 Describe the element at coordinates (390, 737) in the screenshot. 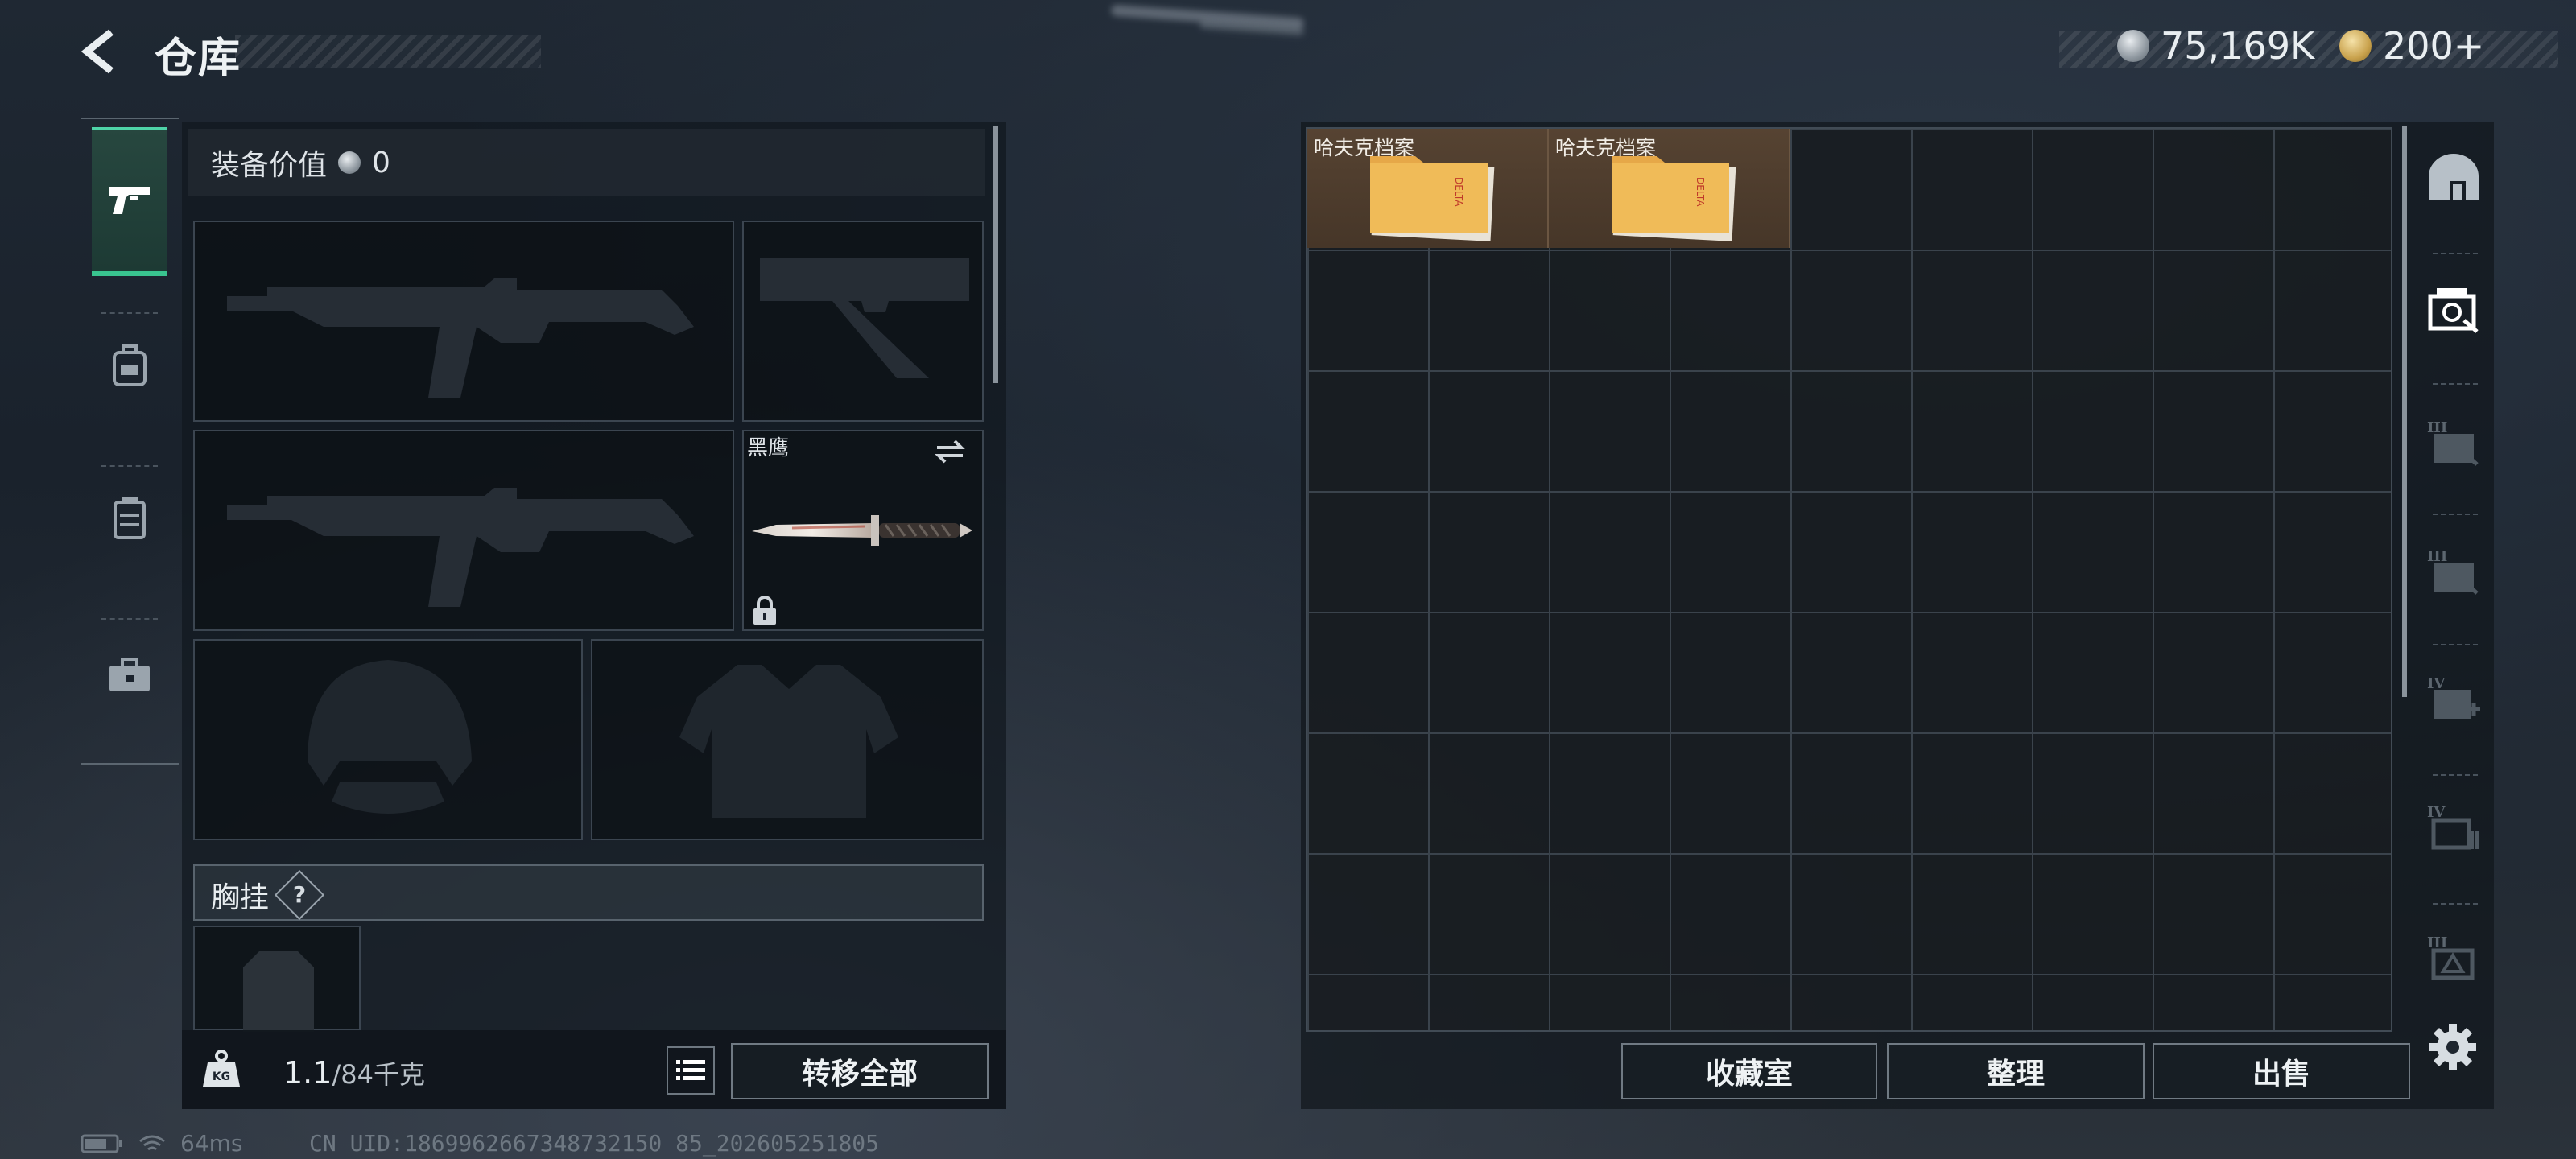

I see `helmet-silhouette-icon` at that location.